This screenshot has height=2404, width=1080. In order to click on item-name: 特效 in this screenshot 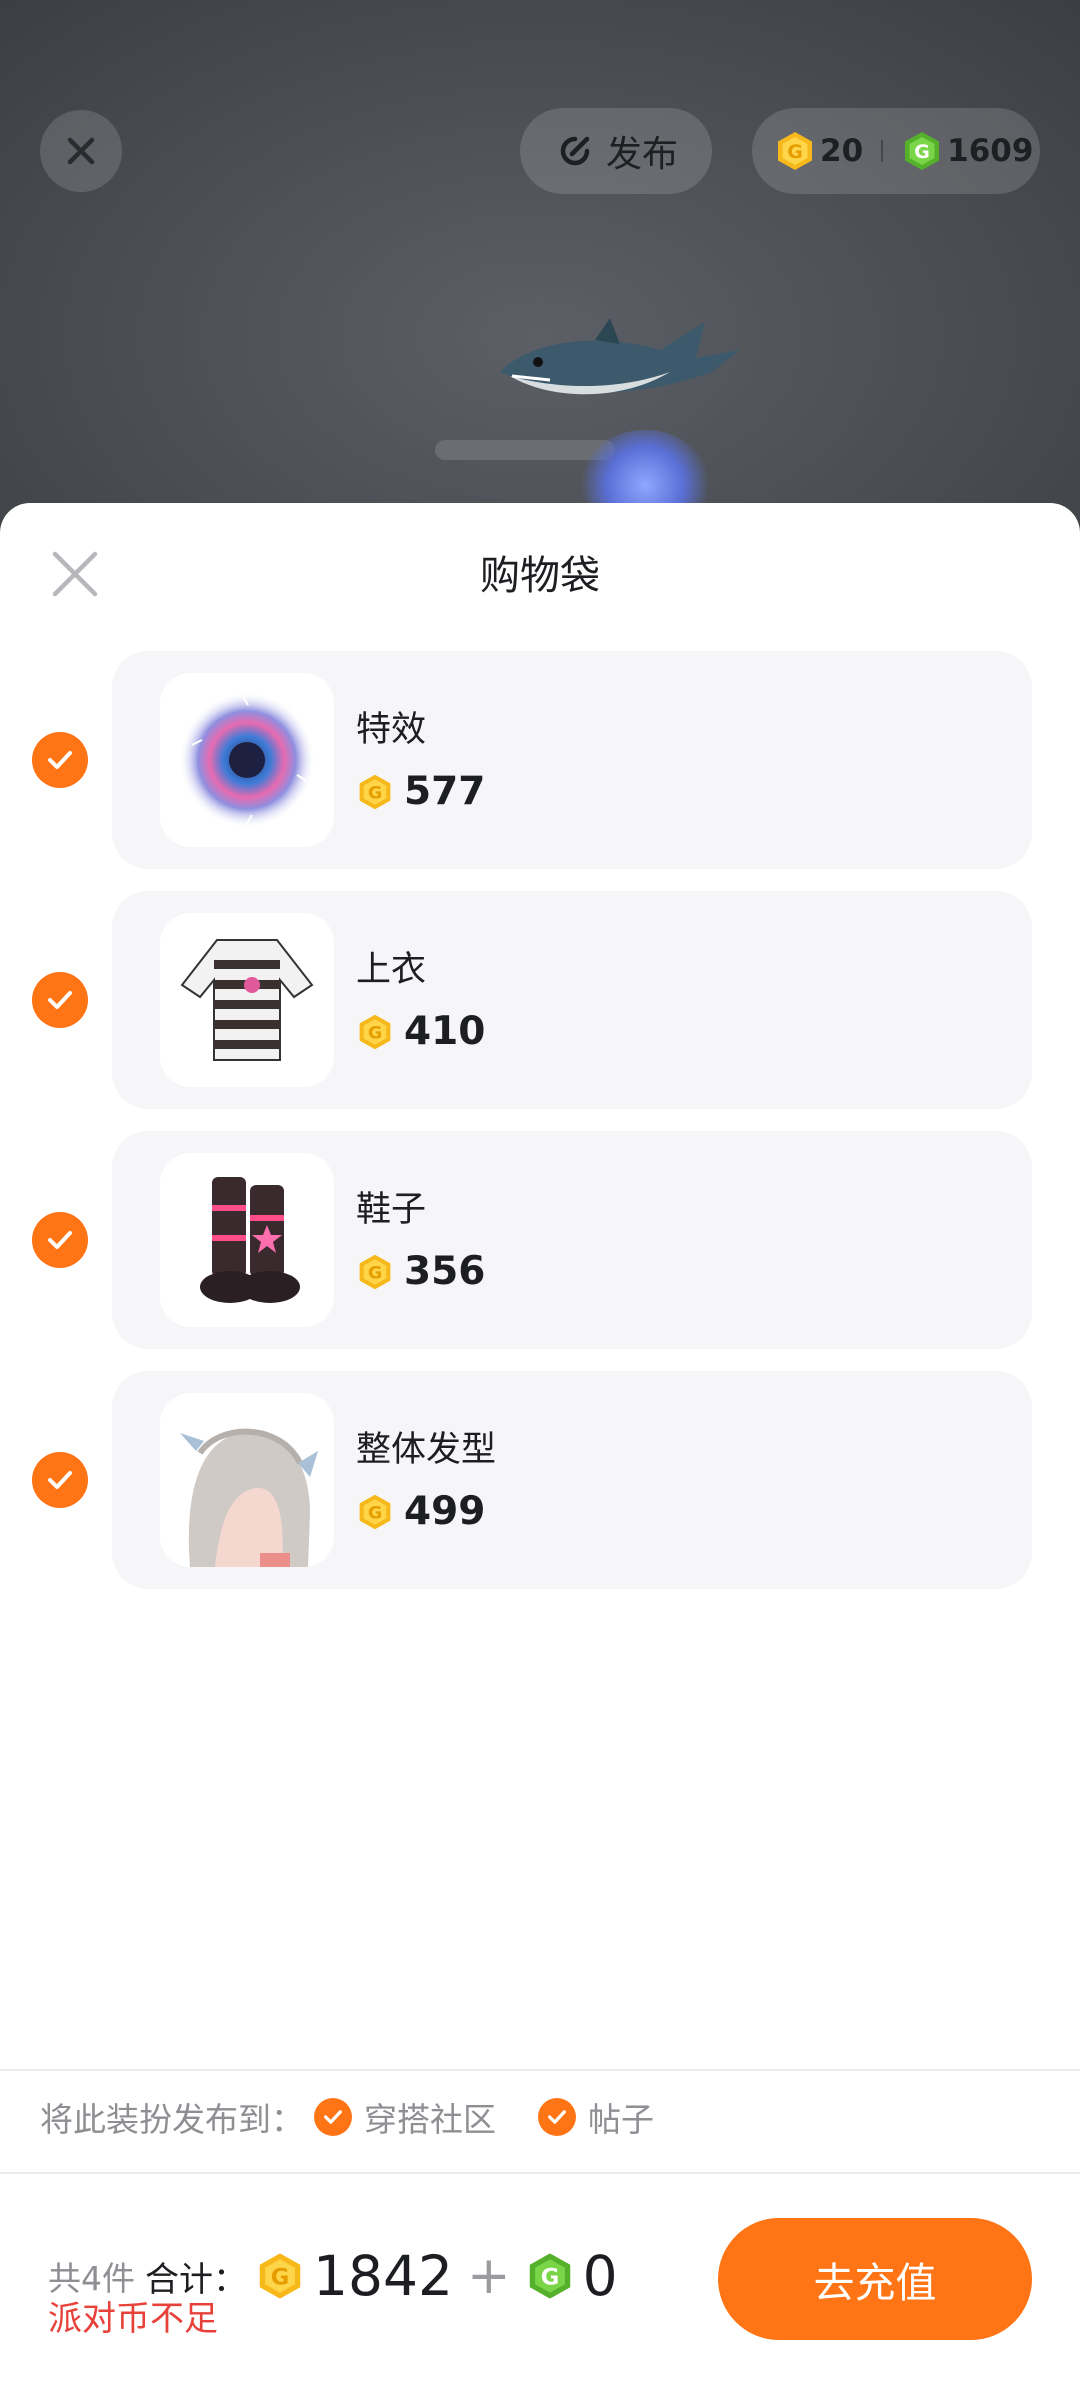, I will do `click(391, 730)`.